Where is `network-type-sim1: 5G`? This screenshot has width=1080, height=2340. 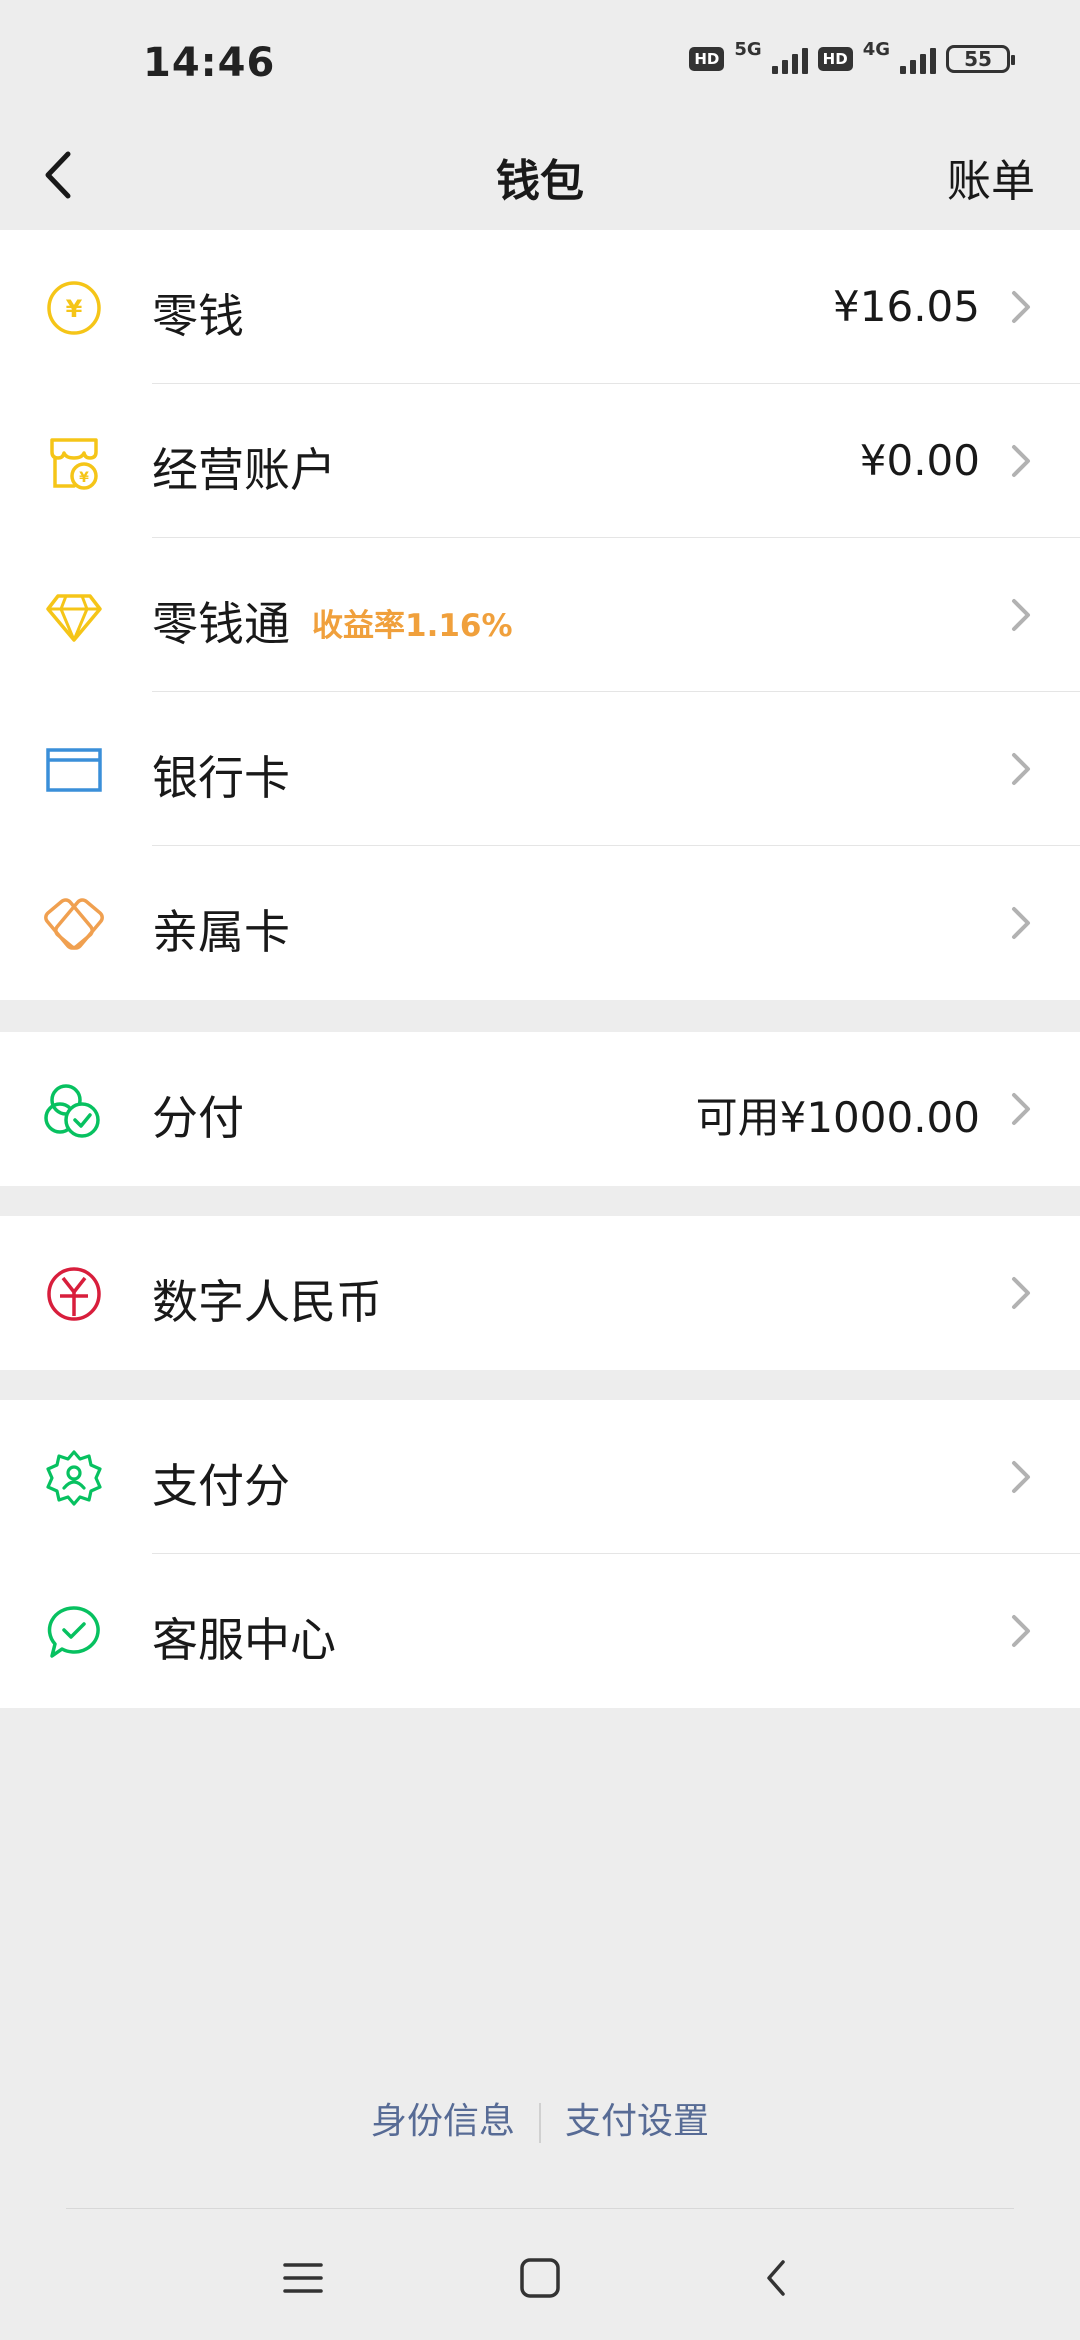 network-type-sim1: 5G is located at coordinates (748, 49).